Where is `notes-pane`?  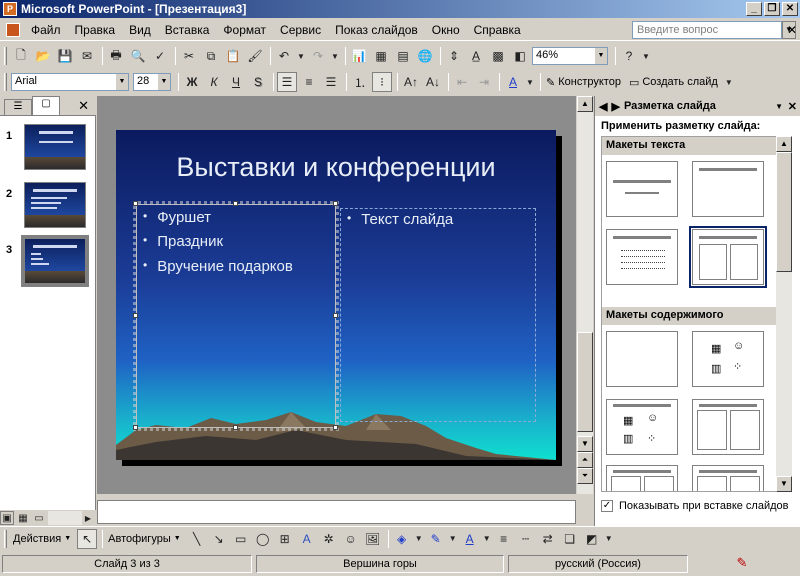 notes-pane is located at coordinates (336, 512).